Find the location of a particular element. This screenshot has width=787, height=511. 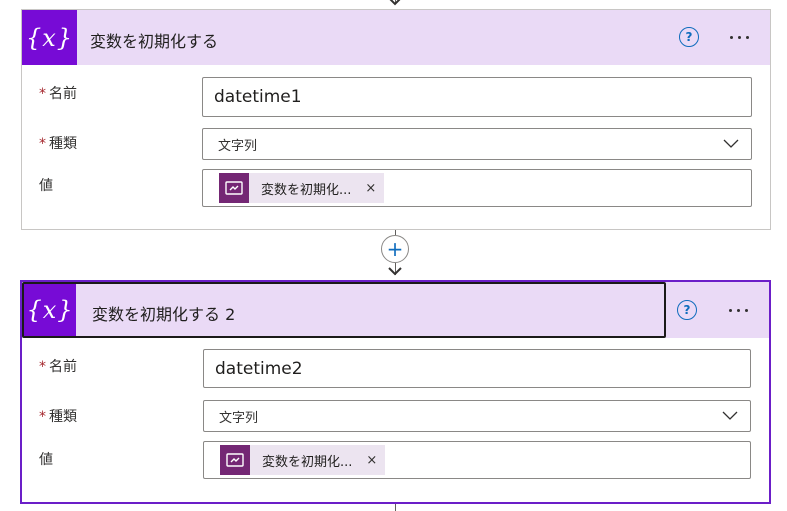

name-input: datetime1 is located at coordinates (477, 97).